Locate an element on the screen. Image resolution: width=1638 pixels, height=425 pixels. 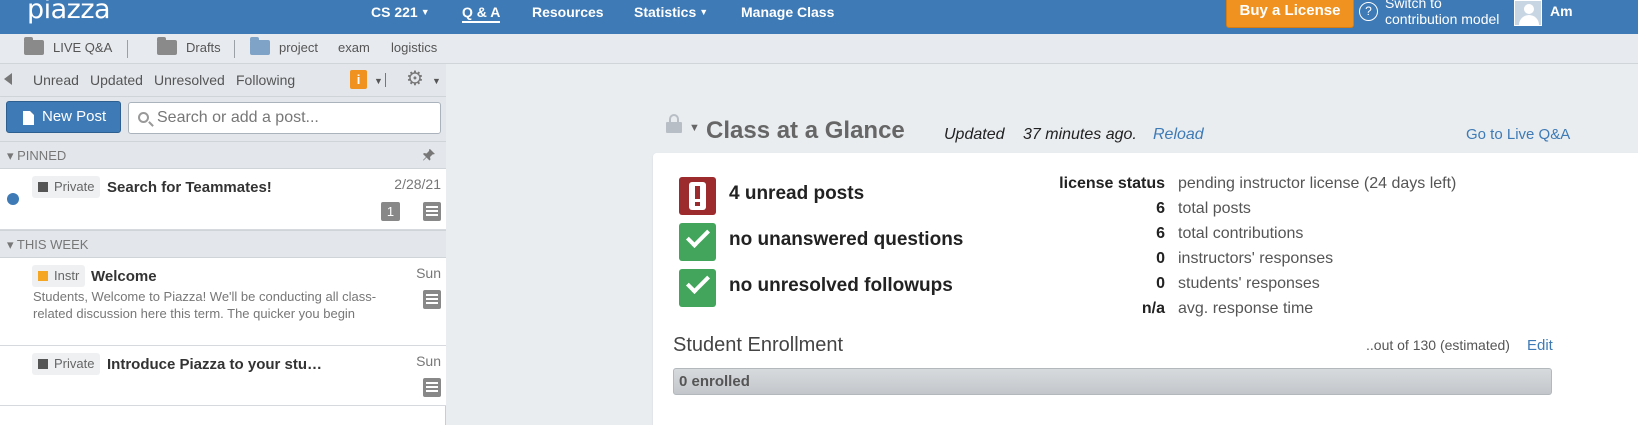
unanswered-status-box is located at coordinates (697, 242).